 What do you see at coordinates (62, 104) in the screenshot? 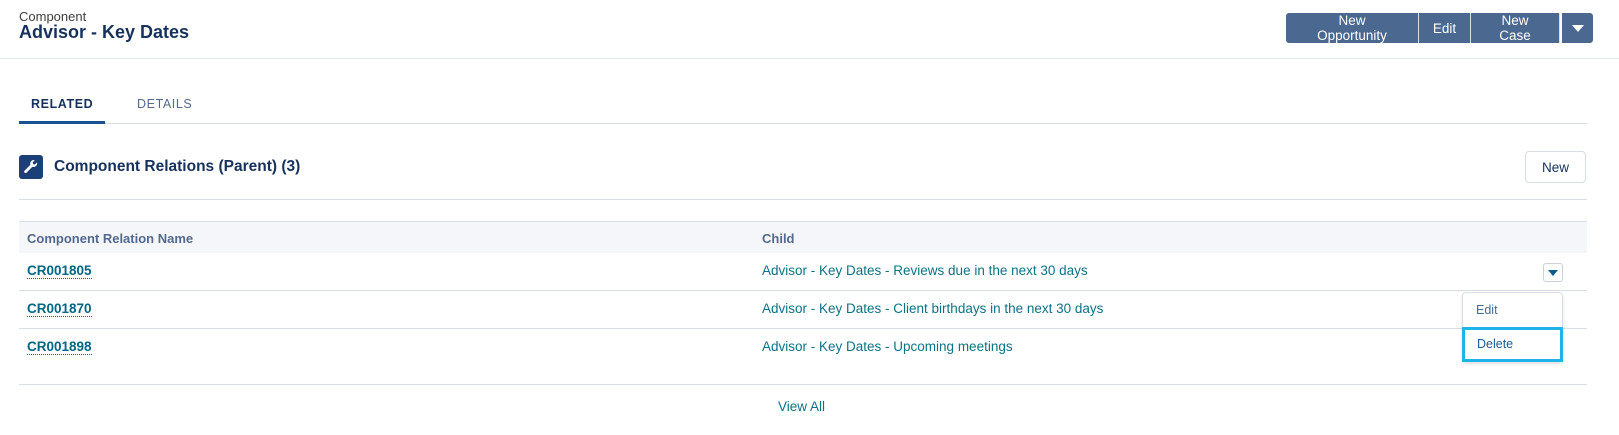
I see `tab-related: RELATED` at bounding box center [62, 104].